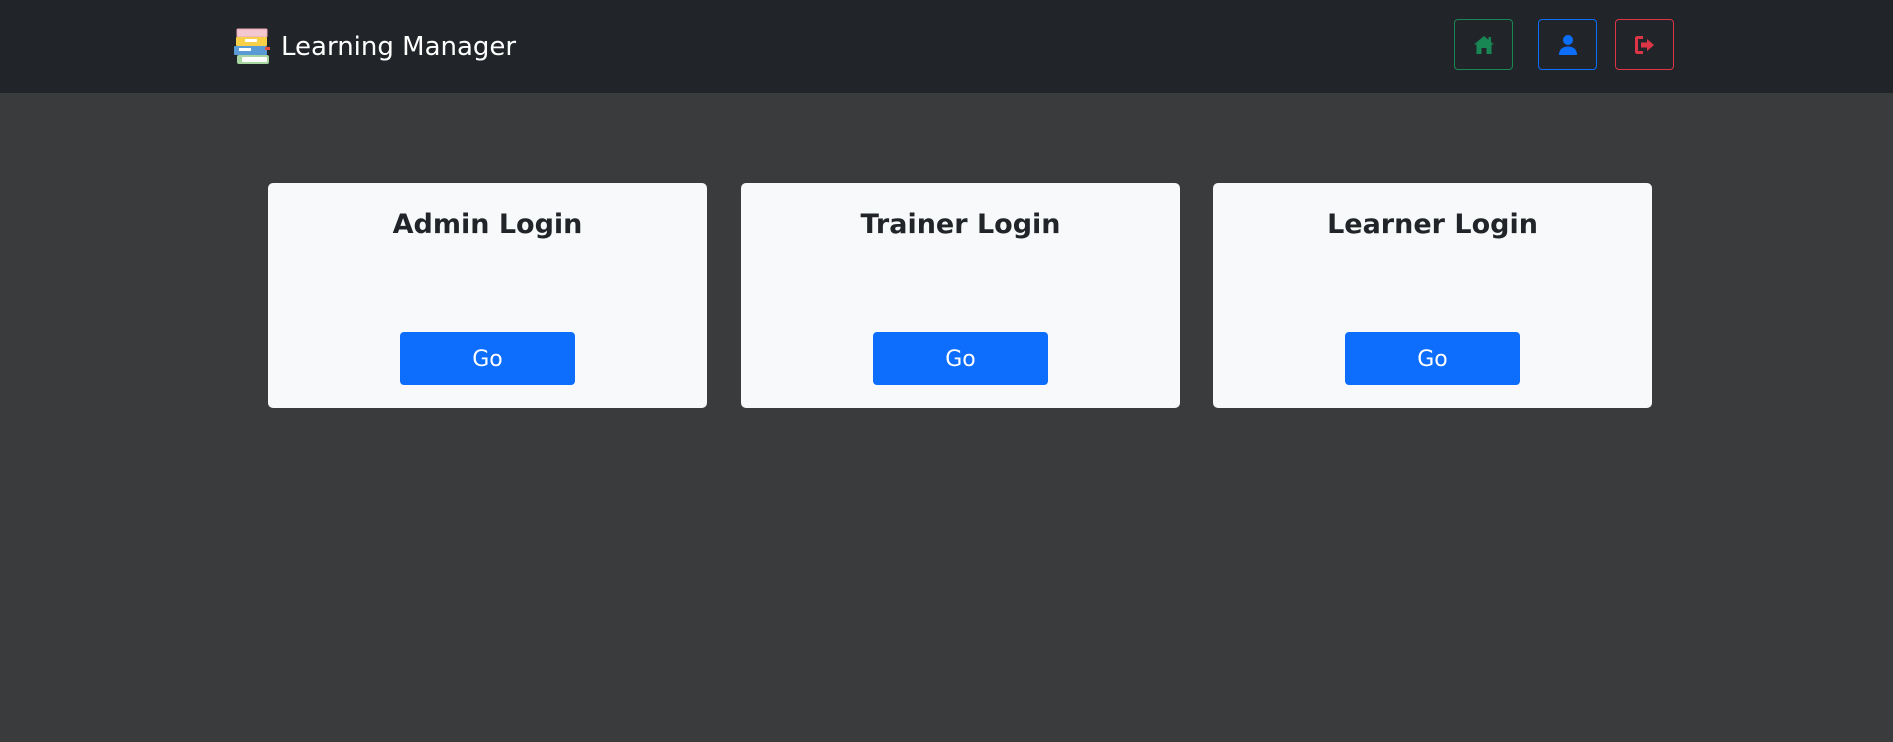  I want to click on admin-login-card: Admin Login Go, so click(487, 295).